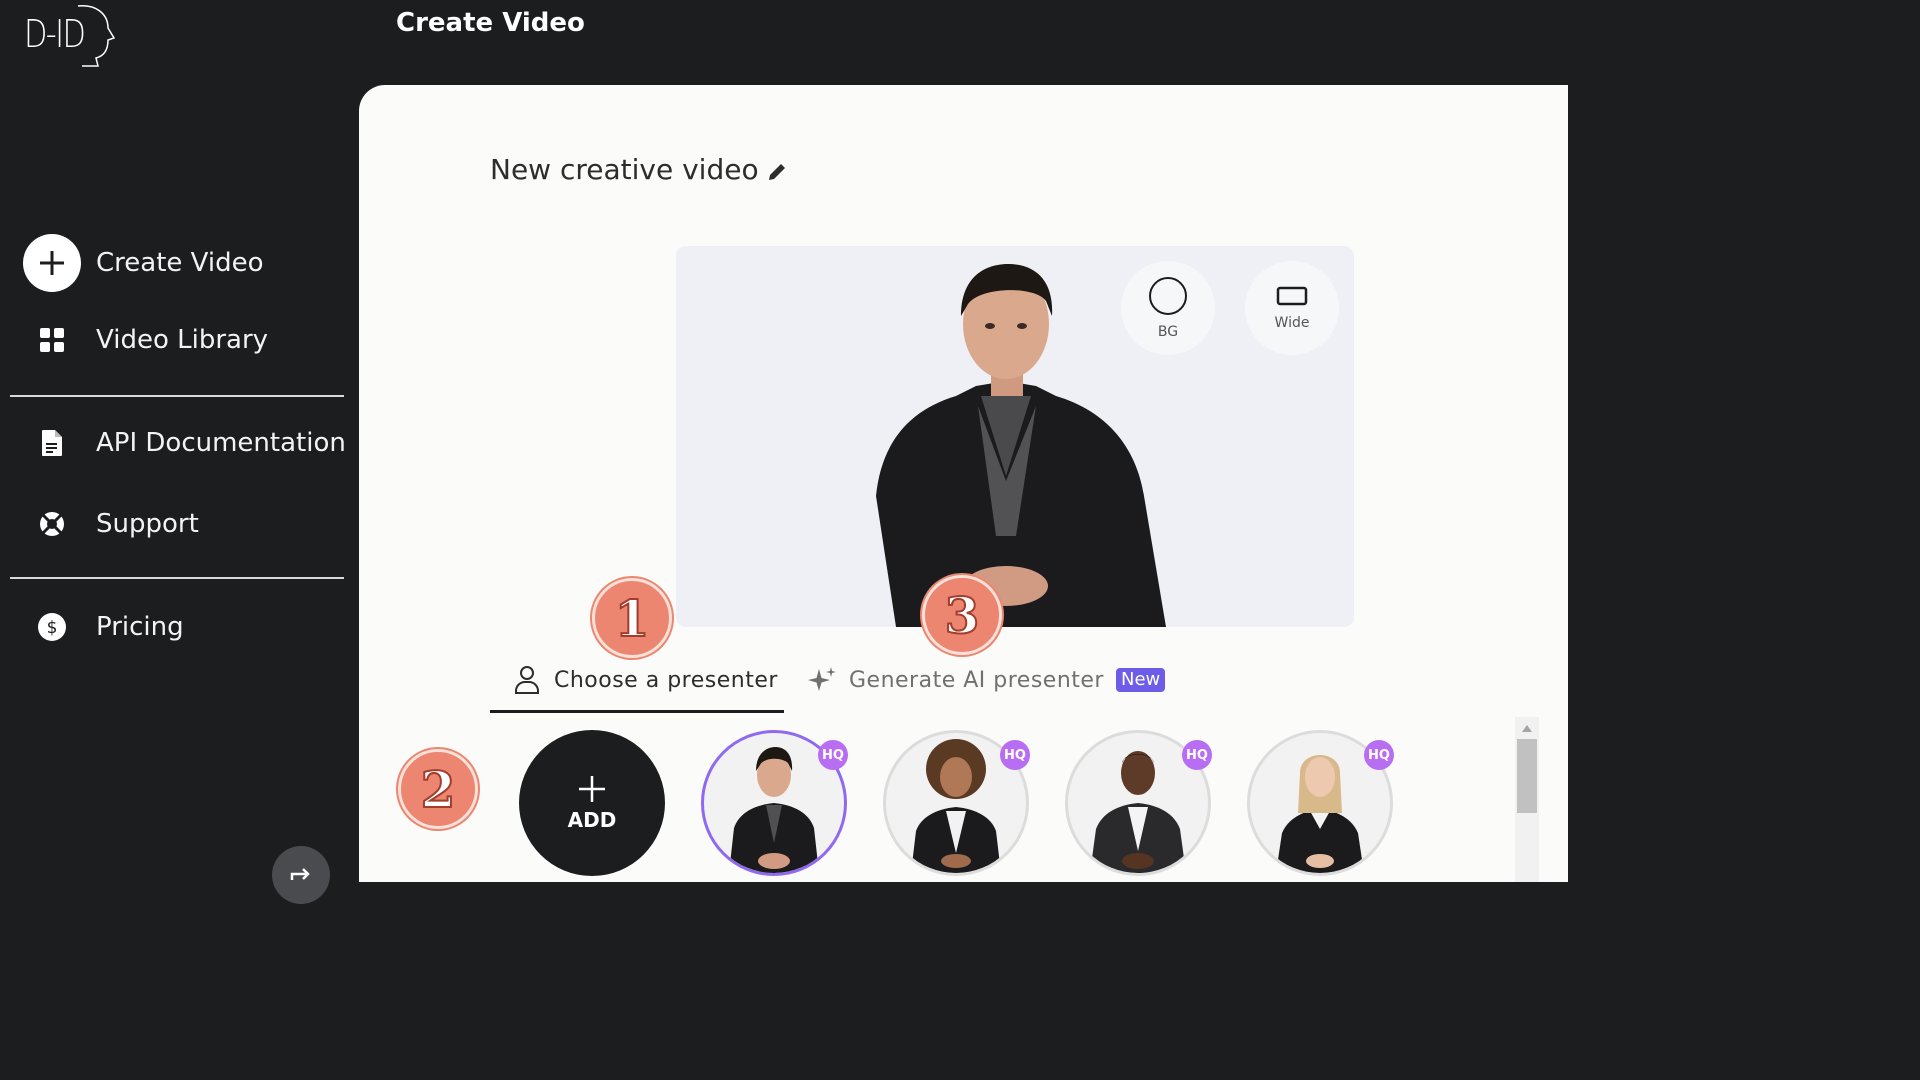 Image resolution: width=1920 pixels, height=1080 pixels. I want to click on sidebar-item-label: Pricing, so click(140, 627).